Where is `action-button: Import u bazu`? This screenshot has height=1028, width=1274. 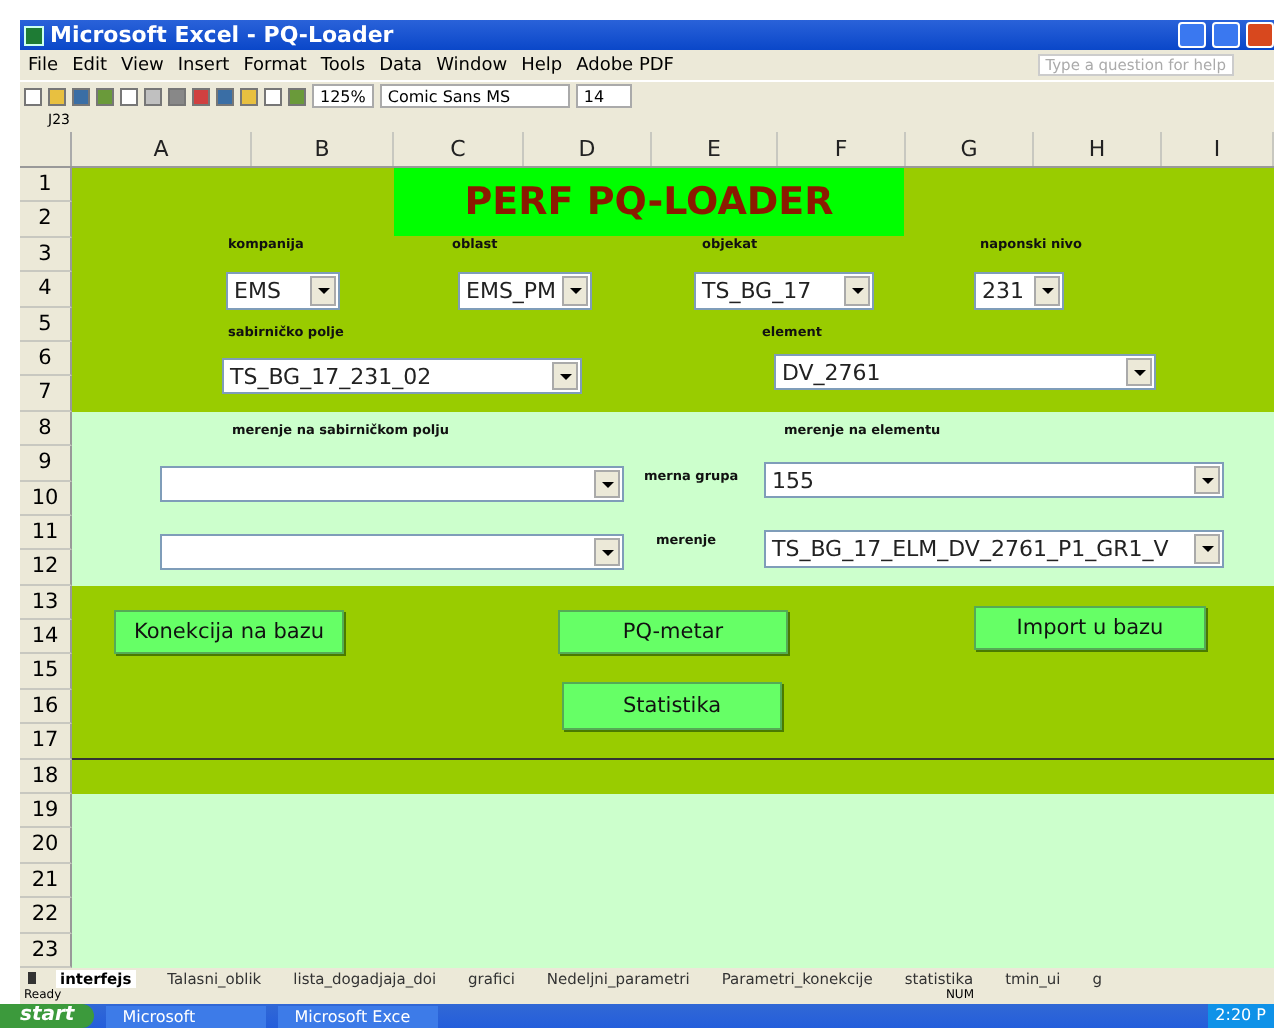 action-button: Import u bazu is located at coordinates (1090, 628).